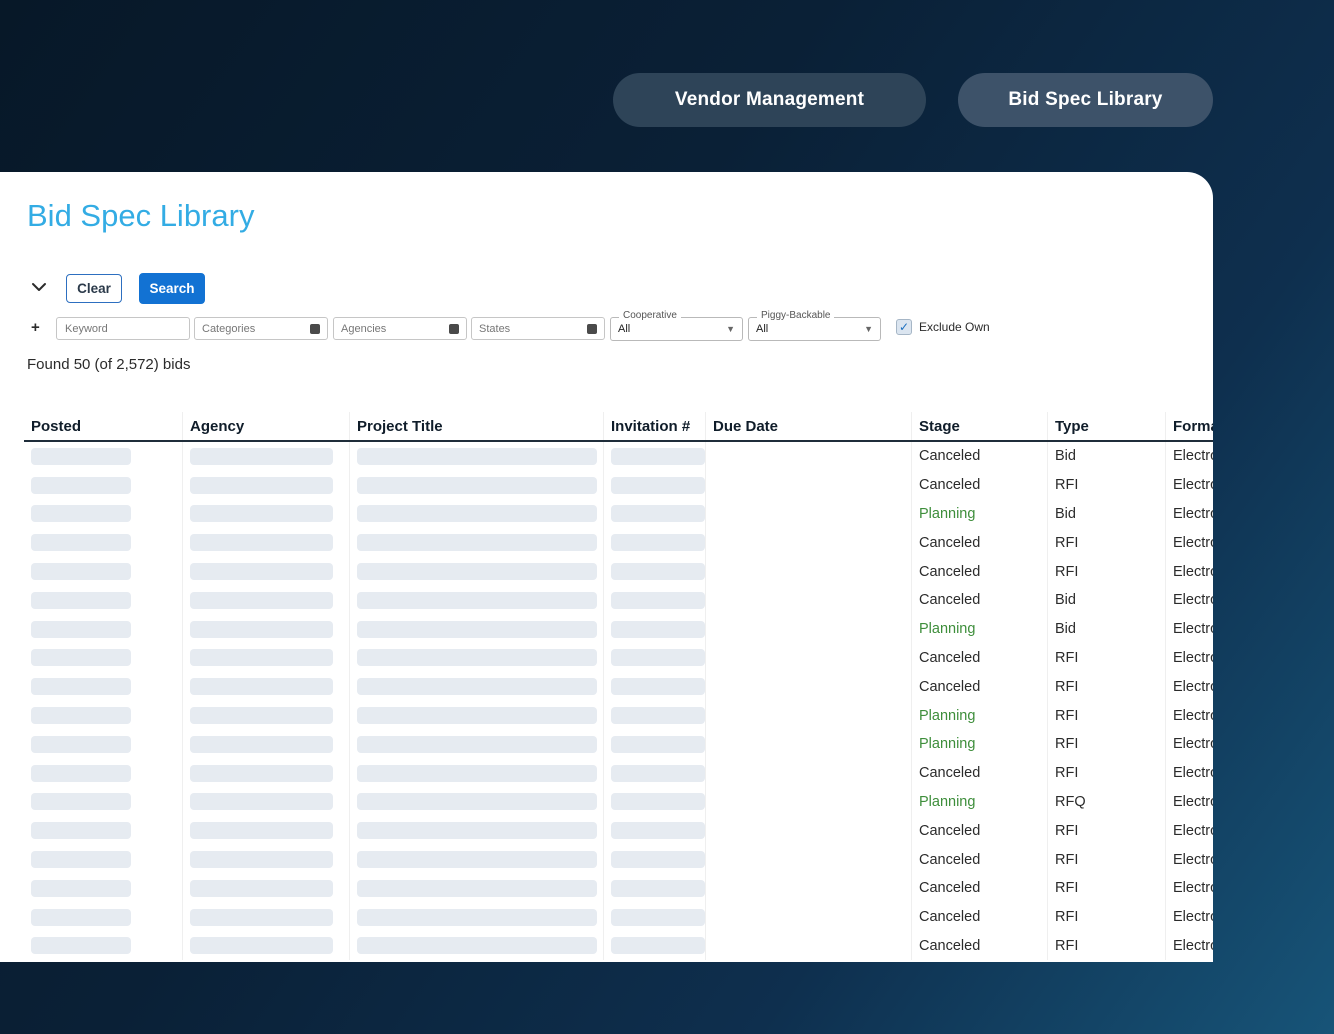 Image resolution: width=1334 pixels, height=1034 pixels. What do you see at coordinates (809, 426) in the screenshot?
I see `column-header-due-date: Due Date` at bounding box center [809, 426].